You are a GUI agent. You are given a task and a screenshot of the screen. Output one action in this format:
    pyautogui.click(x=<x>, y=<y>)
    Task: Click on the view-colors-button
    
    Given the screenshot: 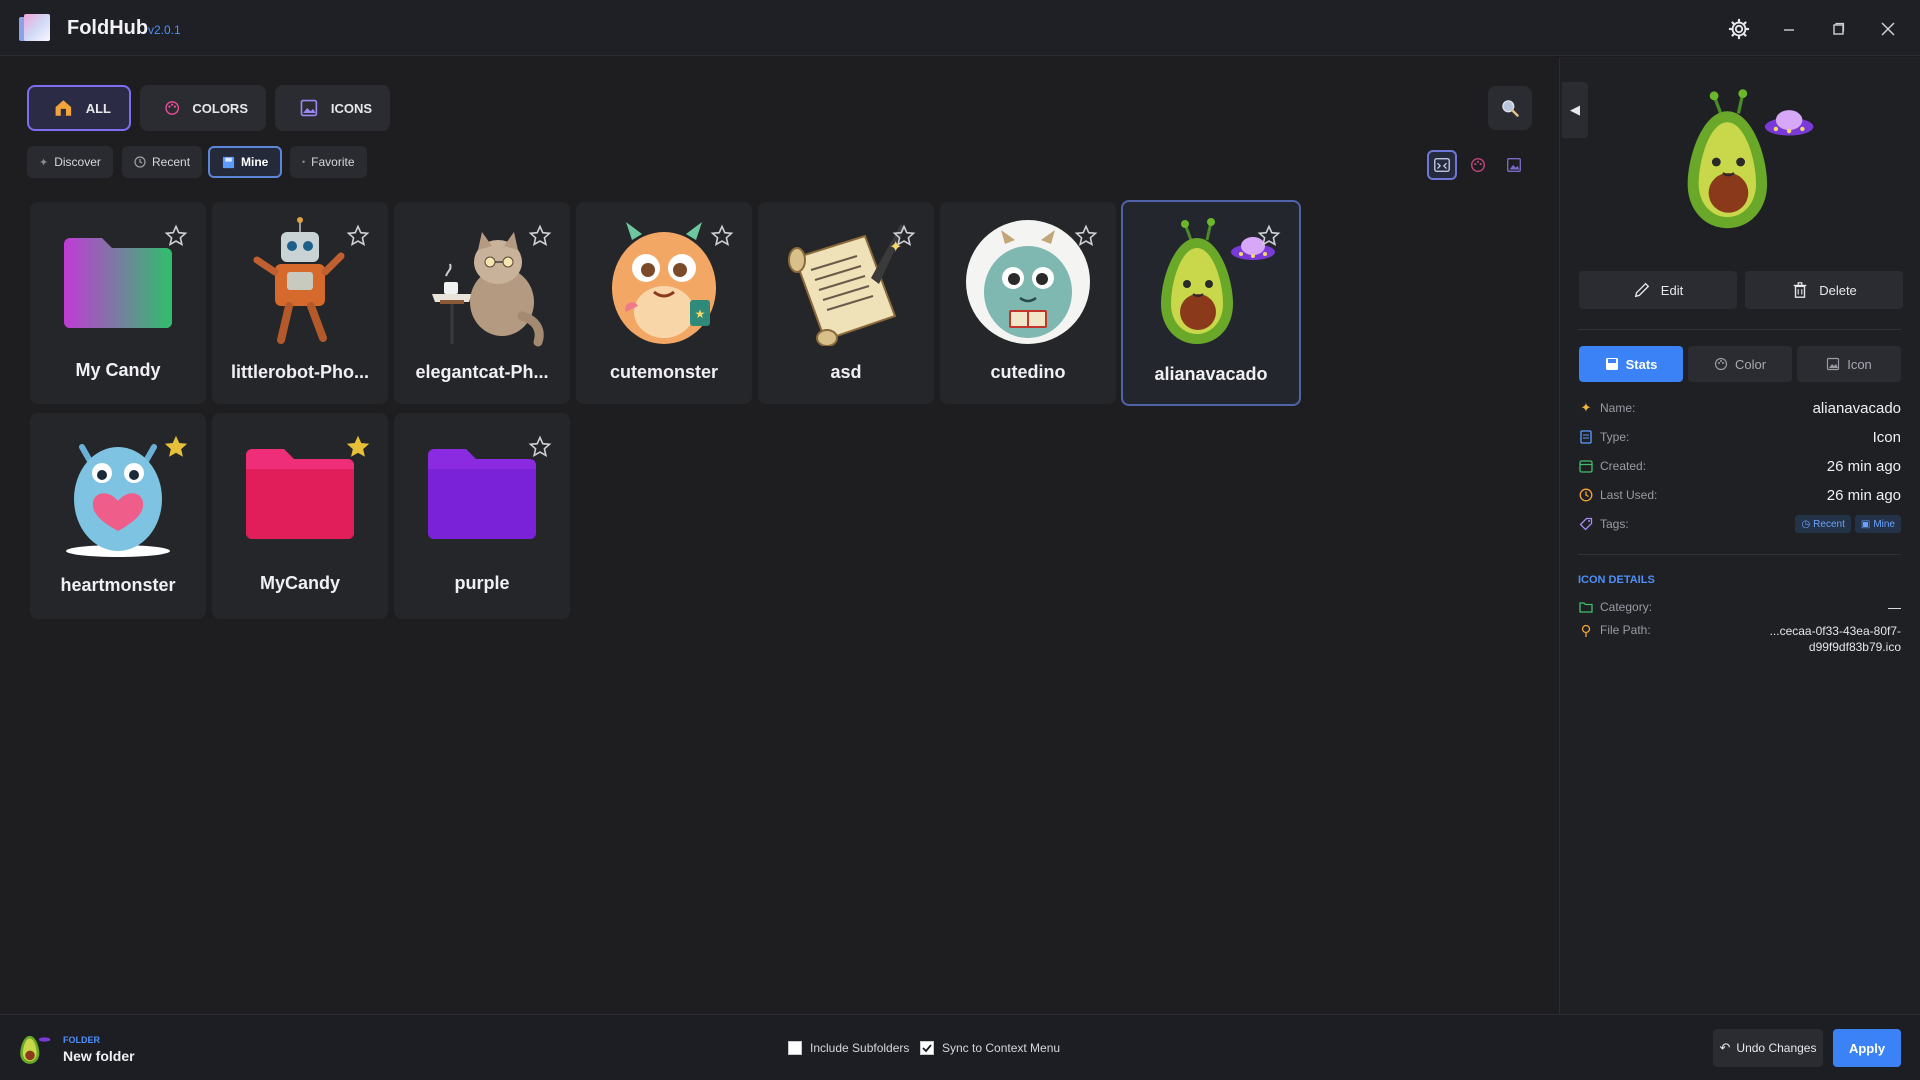 What is the action you would take?
    pyautogui.click(x=1478, y=165)
    